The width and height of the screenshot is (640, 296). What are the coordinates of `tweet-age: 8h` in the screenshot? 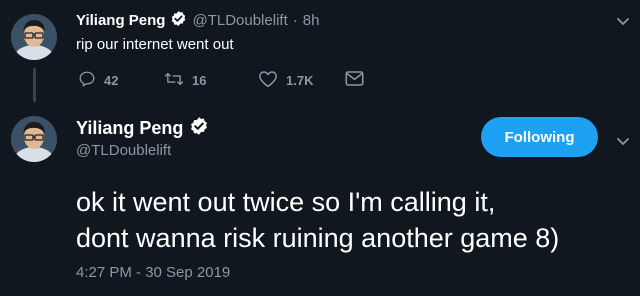 It's located at (311, 20).